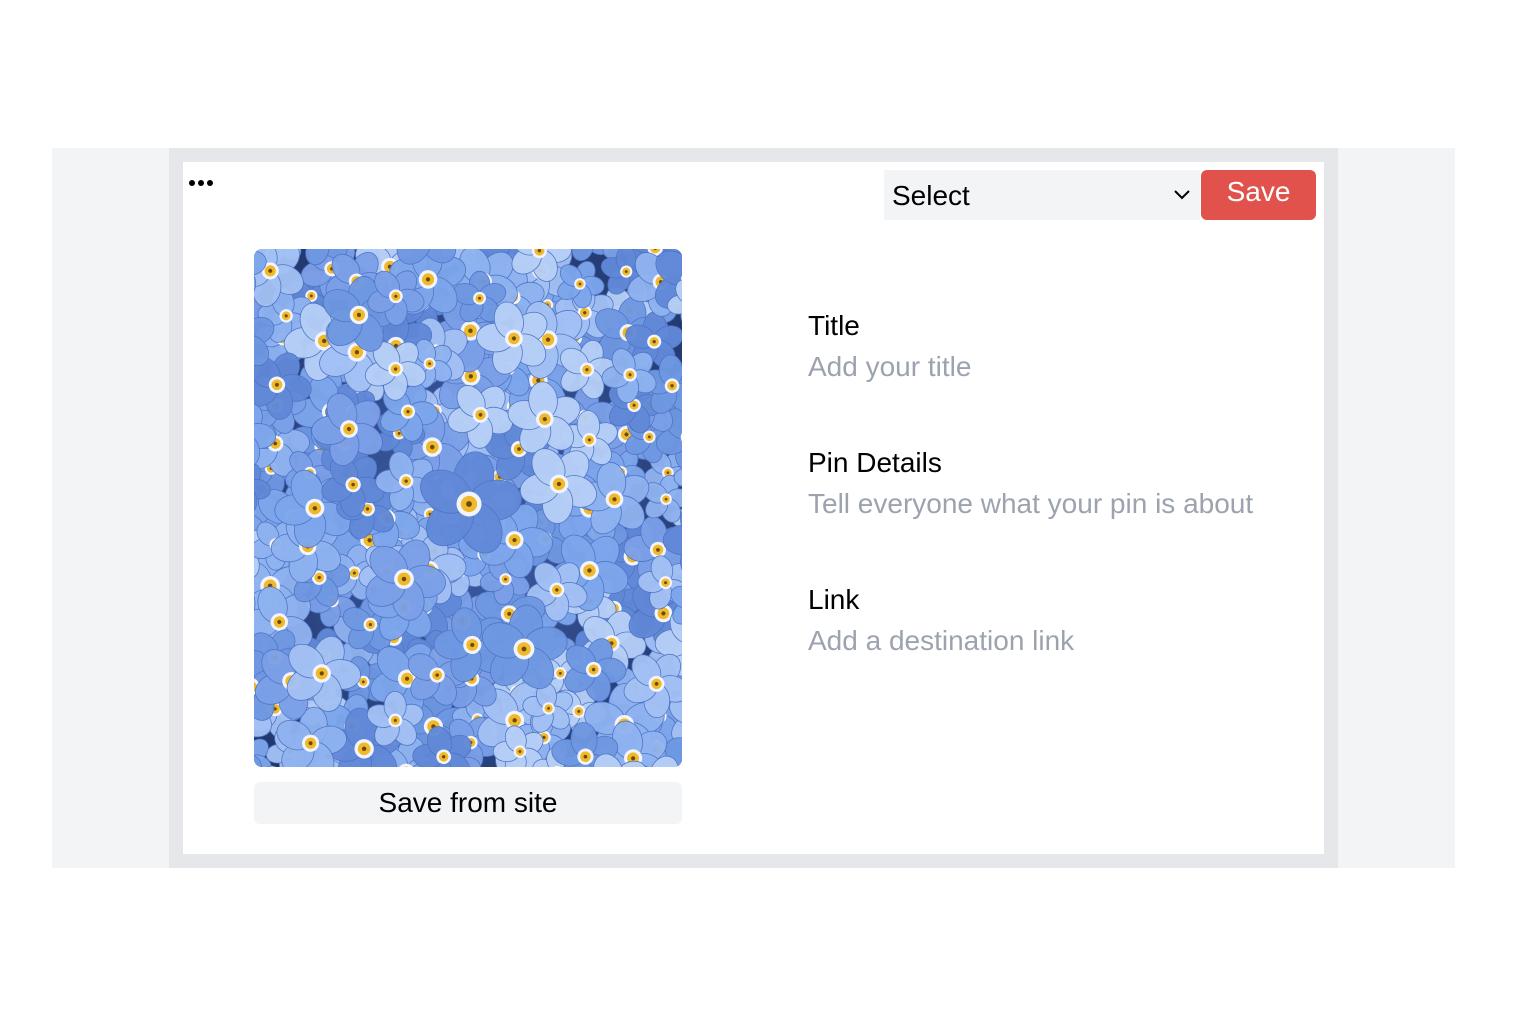 The width and height of the screenshot is (1517, 1009). What do you see at coordinates (834, 325) in the screenshot?
I see `title-label: Title` at bounding box center [834, 325].